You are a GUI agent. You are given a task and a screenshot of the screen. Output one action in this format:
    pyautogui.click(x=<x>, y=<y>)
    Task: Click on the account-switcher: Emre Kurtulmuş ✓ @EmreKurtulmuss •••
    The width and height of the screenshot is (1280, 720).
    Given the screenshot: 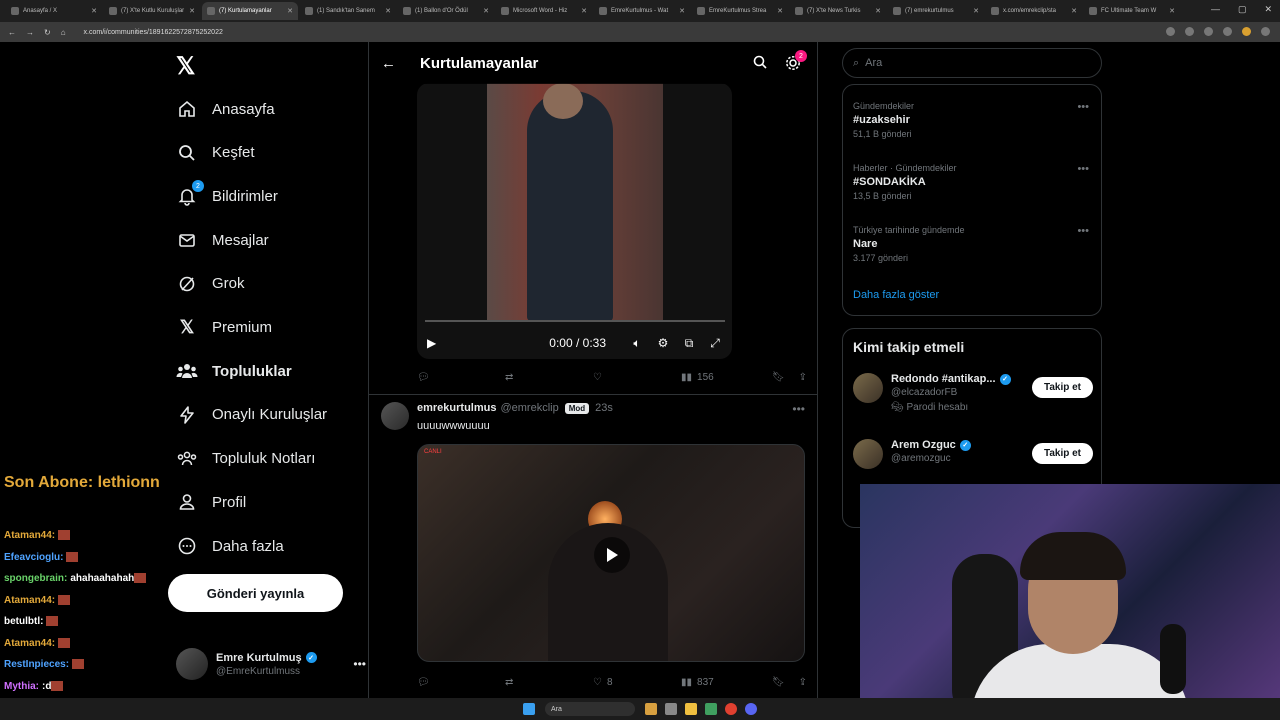 What is the action you would take?
    pyautogui.click(x=271, y=664)
    